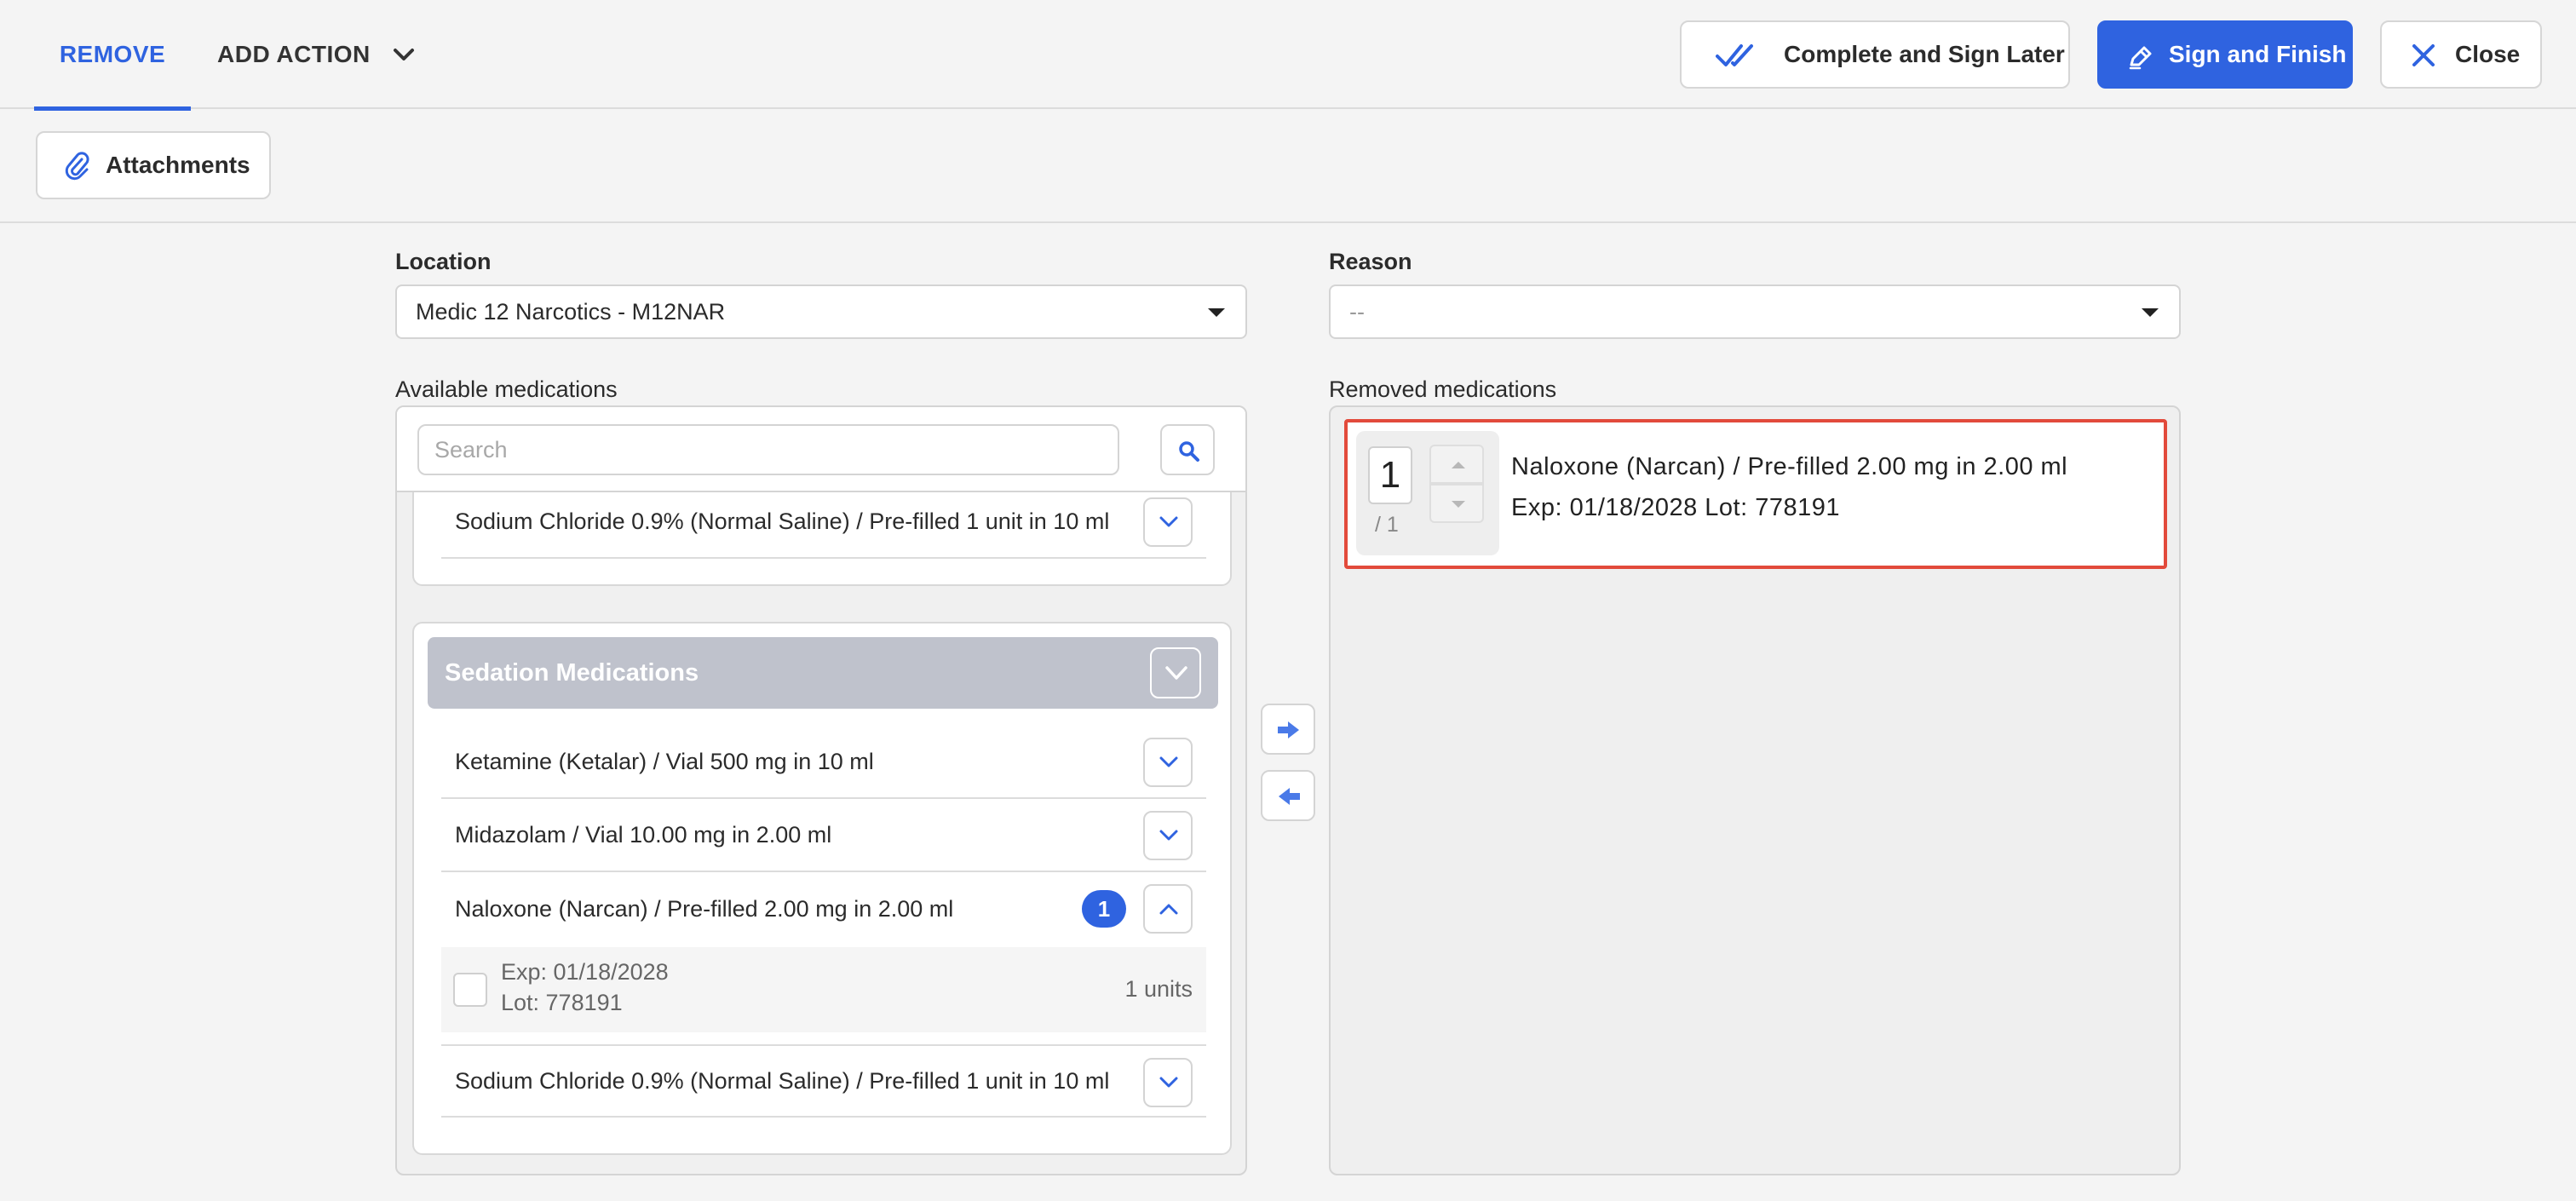 Image resolution: width=2576 pixels, height=1201 pixels. What do you see at coordinates (644, 834) in the screenshot?
I see `medication-name: Midazolam / Vial 10.00 mg in 2.00 ml` at bounding box center [644, 834].